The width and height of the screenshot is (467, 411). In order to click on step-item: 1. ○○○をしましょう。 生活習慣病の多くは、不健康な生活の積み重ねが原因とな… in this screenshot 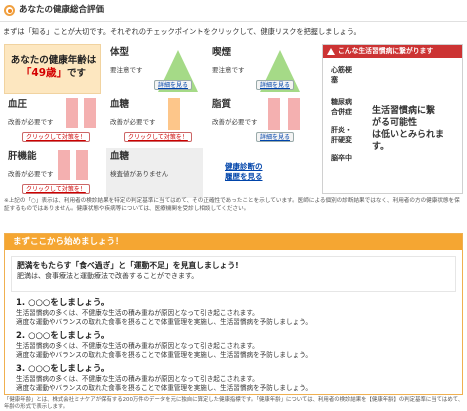, I will do `click(164, 312)`.